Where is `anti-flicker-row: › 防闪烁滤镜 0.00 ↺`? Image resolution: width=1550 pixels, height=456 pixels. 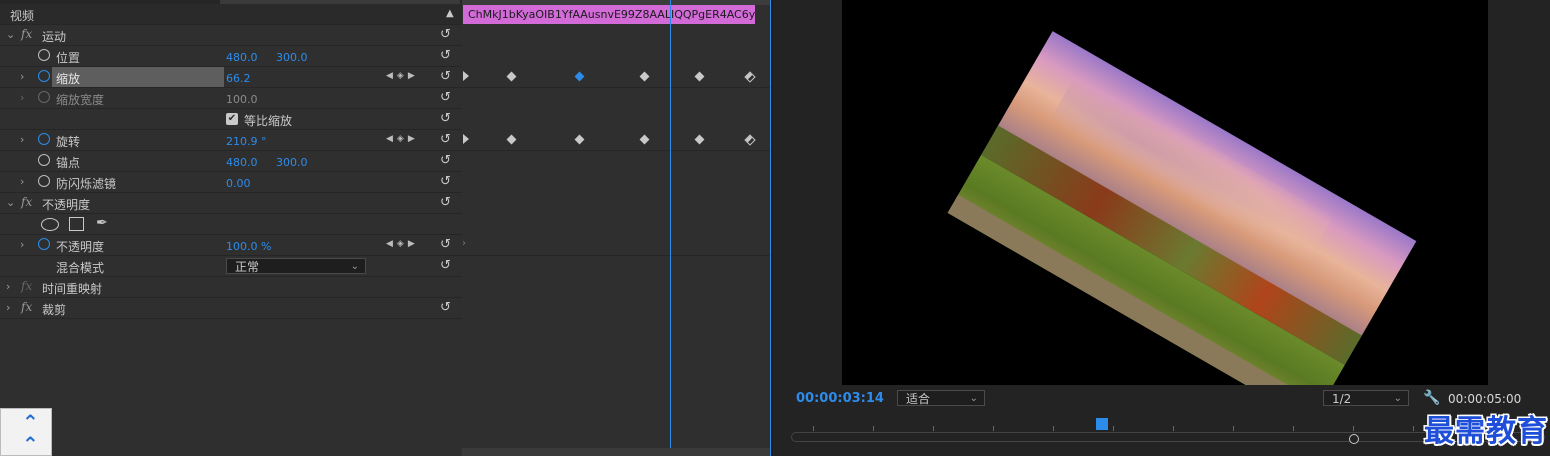 anti-flicker-row: › 防闪烁滤镜 0.00 ↺ is located at coordinates (231, 182).